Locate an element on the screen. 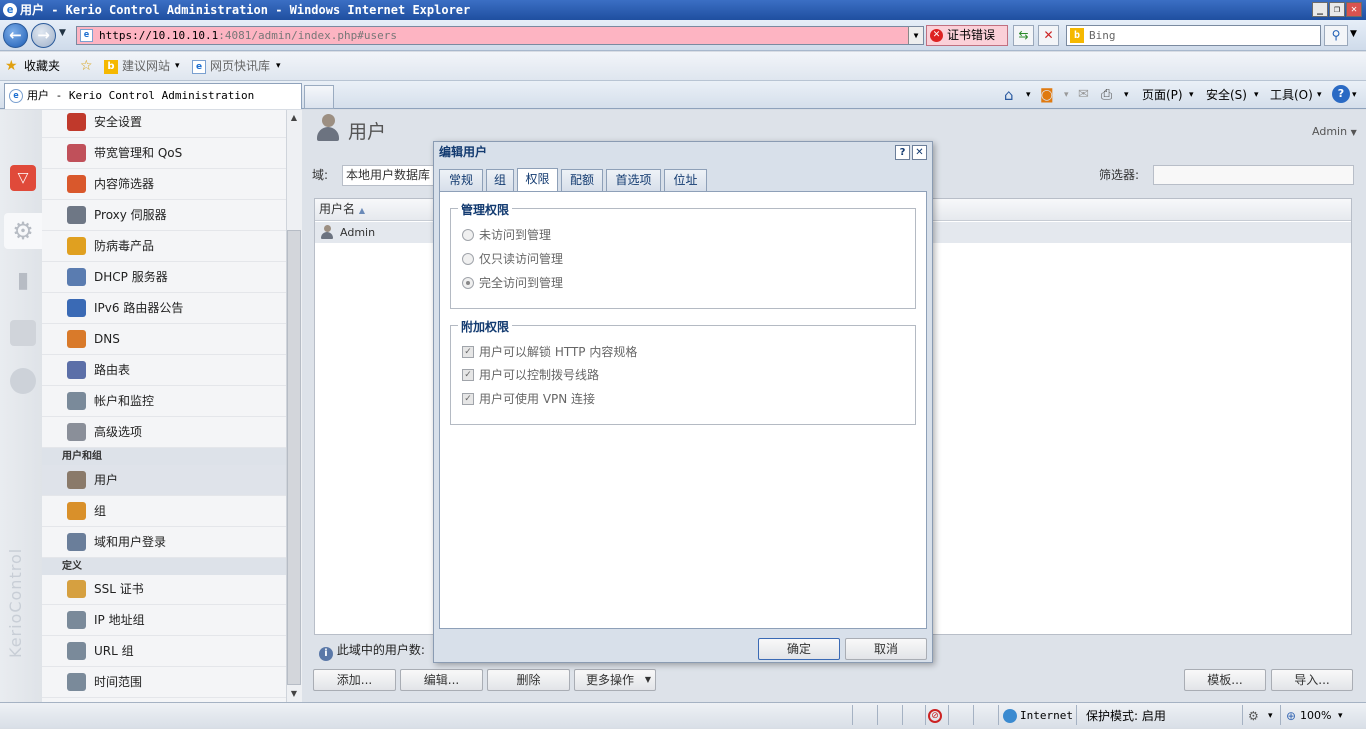  radio-full-access-control is located at coordinates (468, 283).